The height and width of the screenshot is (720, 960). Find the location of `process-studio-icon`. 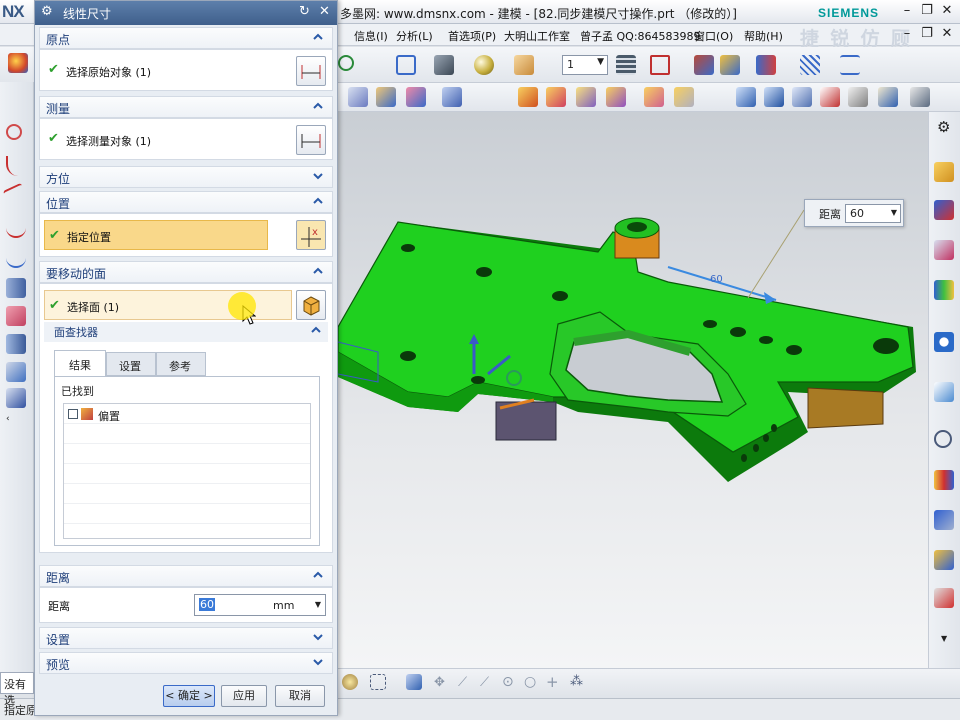

process-studio-icon is located at coordinates (944, 520).